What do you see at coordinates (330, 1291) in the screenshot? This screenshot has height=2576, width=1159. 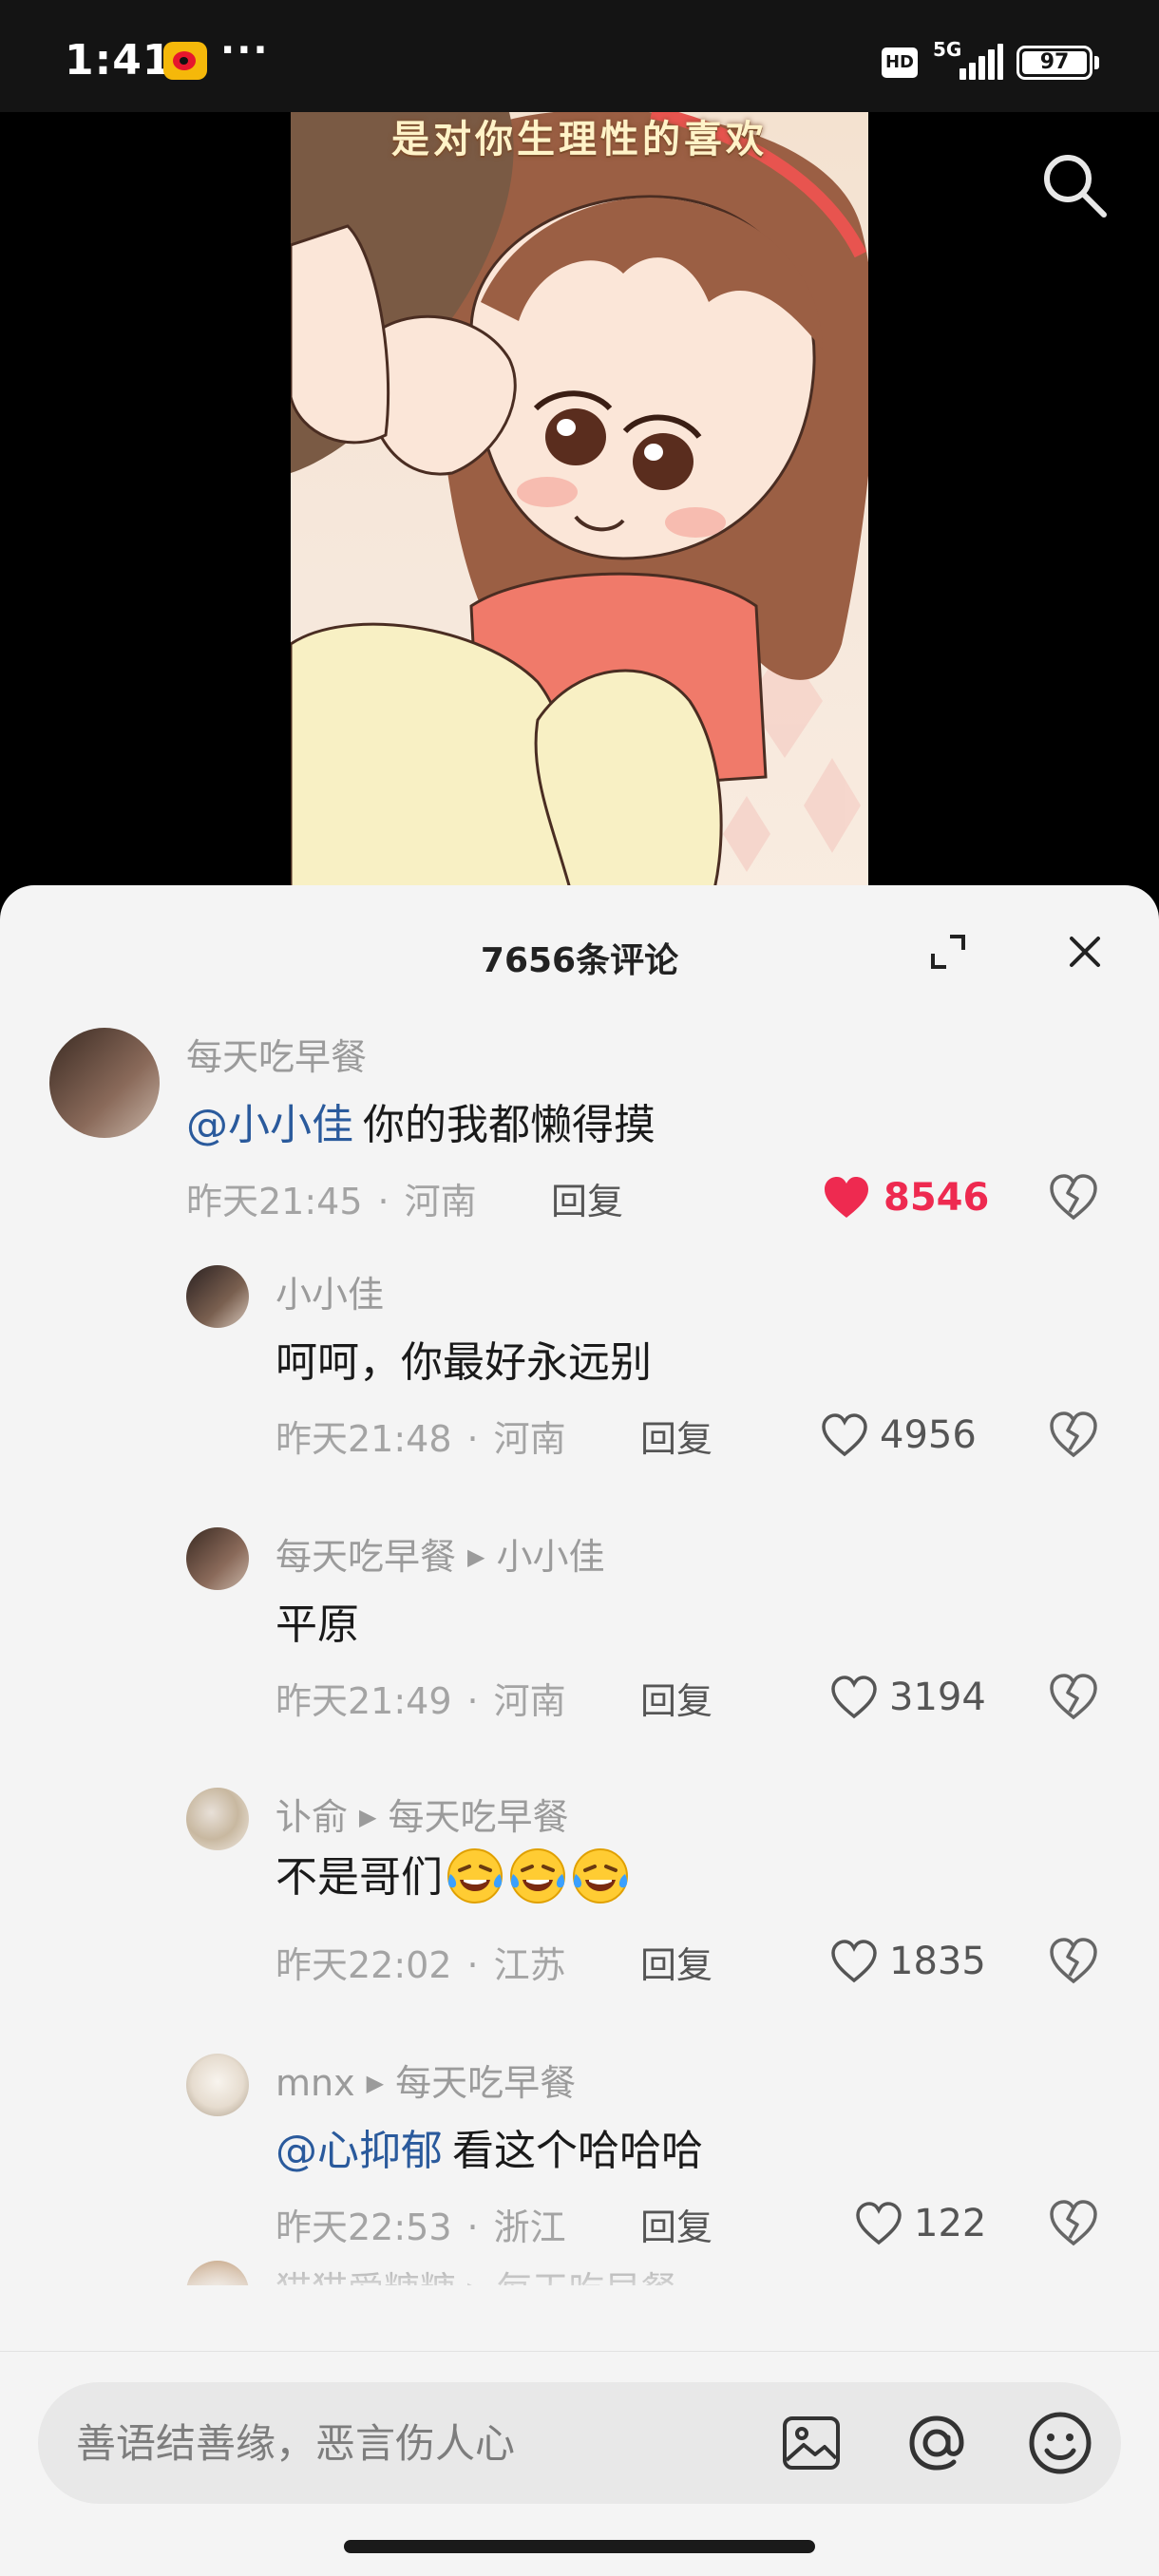 I see `comment-username: 小小佳` at bounding box center [330, 1291].